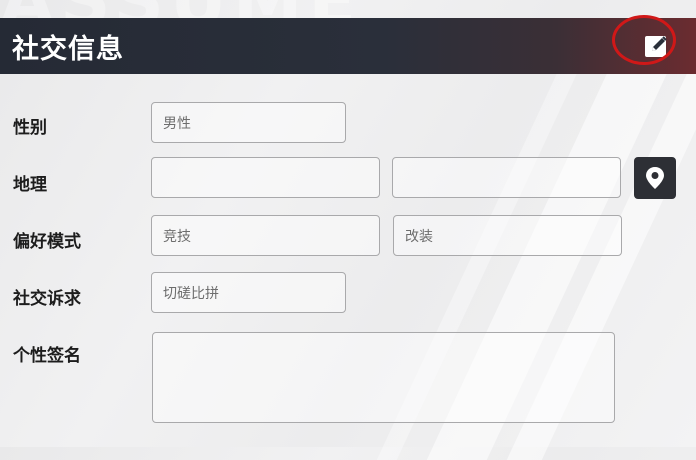  What do you see at coordinates (30, 128) in the screenshot?
I see `gender-label: 性别` at bounding box center [30, 128].